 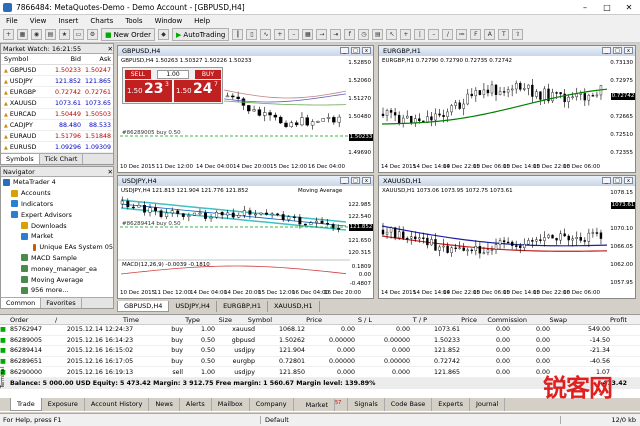 What do you see at coordinates (61, 303) in the screenshot?
I see `tab-favorites: Favorites` at bounding box center [61, 303].